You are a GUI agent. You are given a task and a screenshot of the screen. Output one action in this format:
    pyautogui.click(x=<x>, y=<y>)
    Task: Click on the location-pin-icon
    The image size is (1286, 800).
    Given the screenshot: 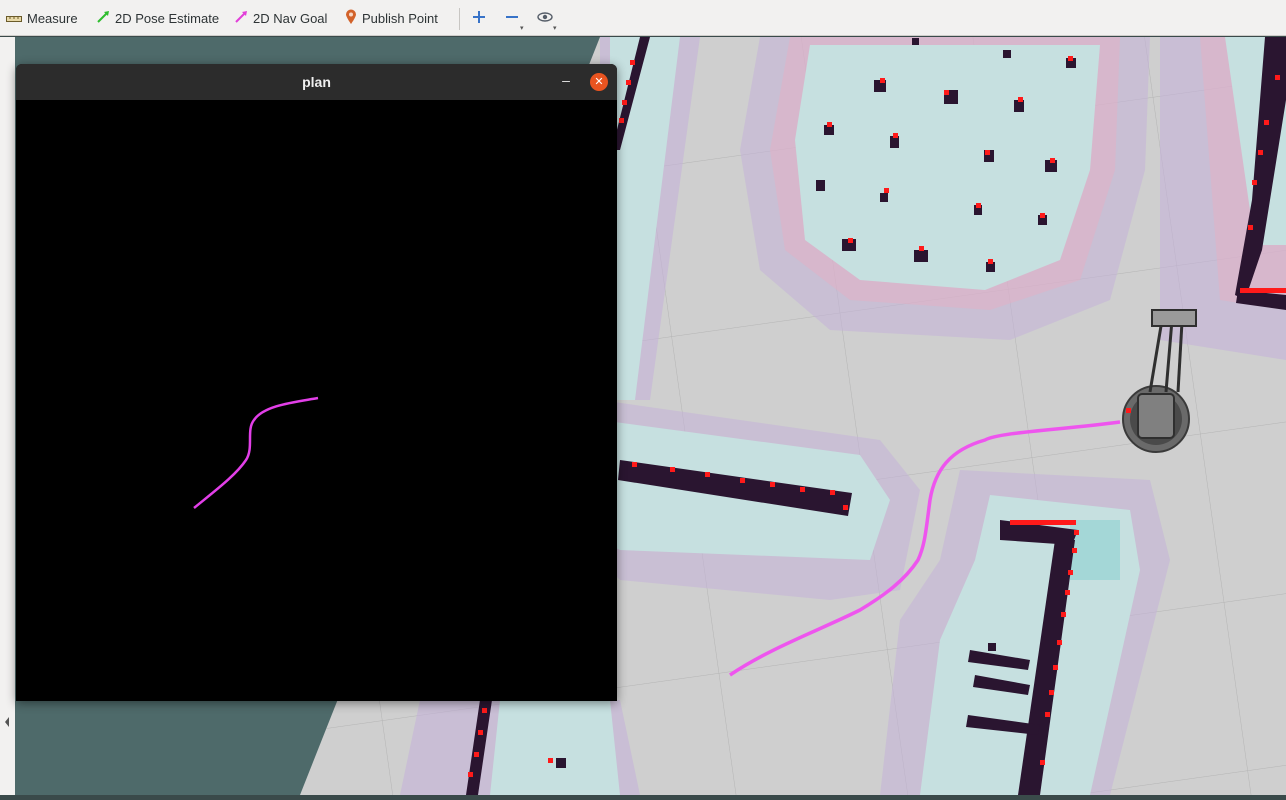 What is the action you would take?
    pyautogui.click(x=351, y=18)
    